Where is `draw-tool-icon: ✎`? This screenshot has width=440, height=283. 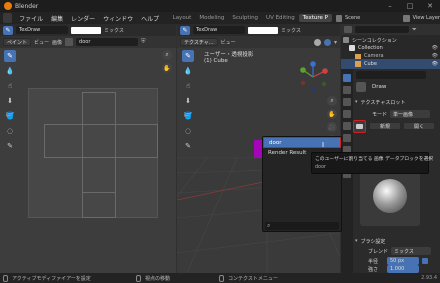 draw-tool-icon: ✎ is located at coordinates (10, 56).